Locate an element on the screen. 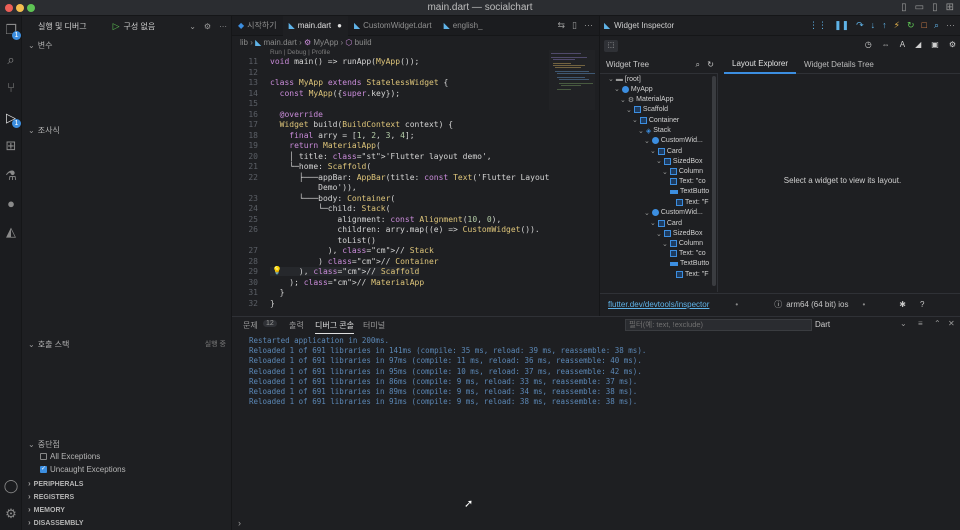 This screenshot has width=960, height=530. widget-tree-node: ⌄ Scaffold is located at coordinates (647, 110).